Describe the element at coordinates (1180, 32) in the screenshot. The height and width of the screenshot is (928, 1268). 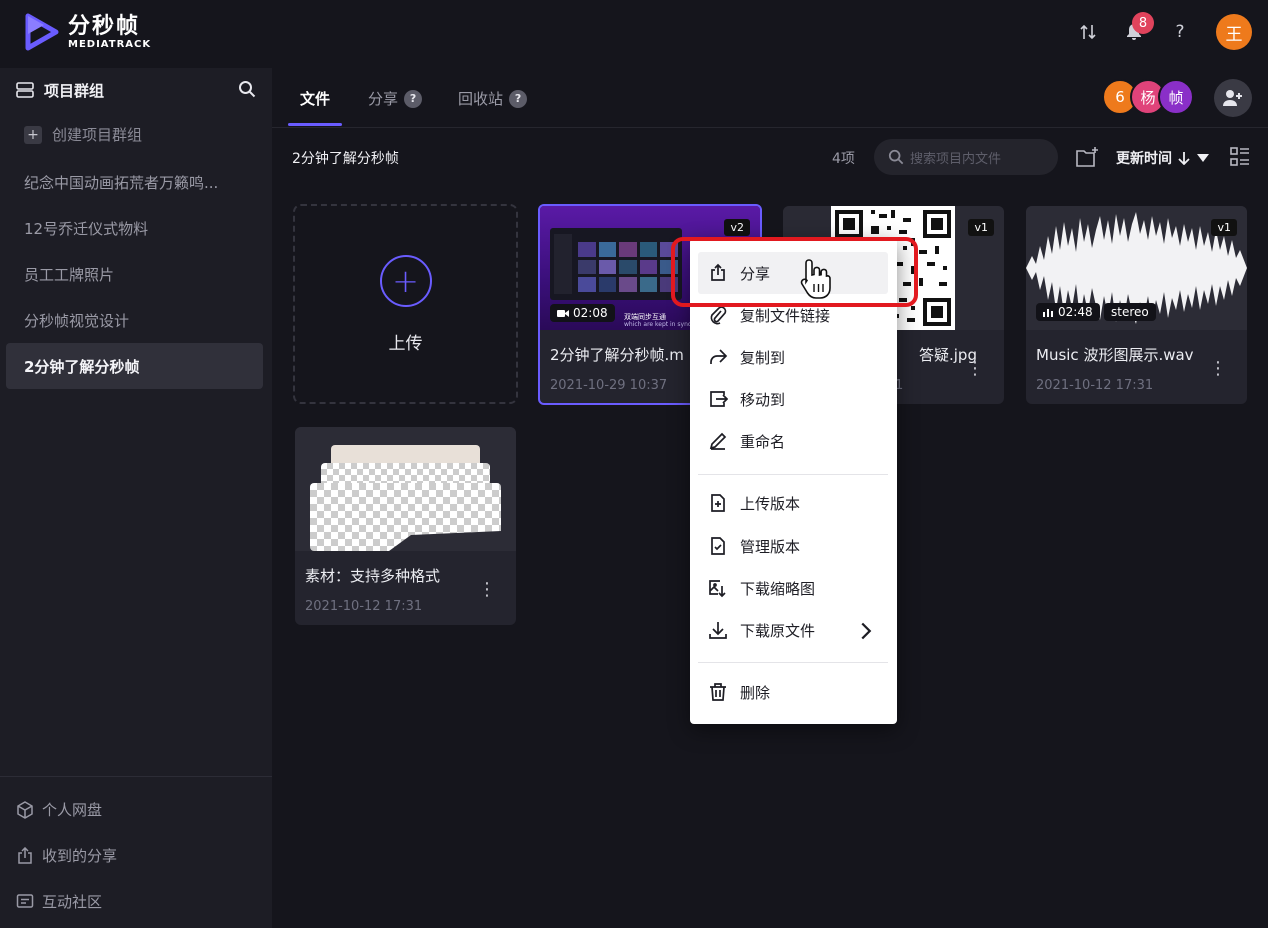
I see `help-icon: ?` at that location.